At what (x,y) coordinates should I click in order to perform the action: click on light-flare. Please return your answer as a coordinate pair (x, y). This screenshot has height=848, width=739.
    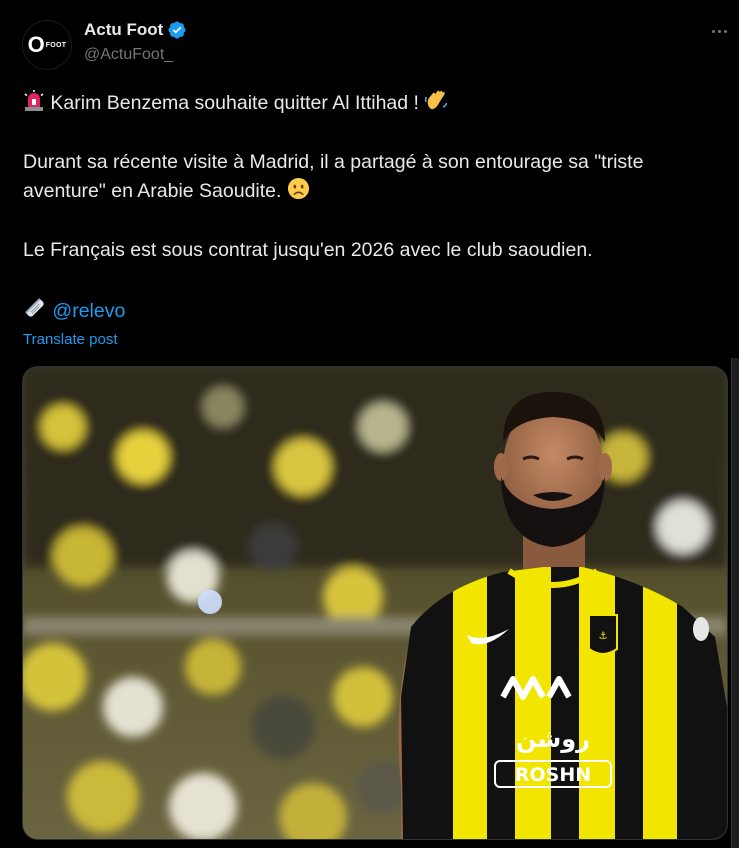
    Looking at the image, I should click on (210, 602).